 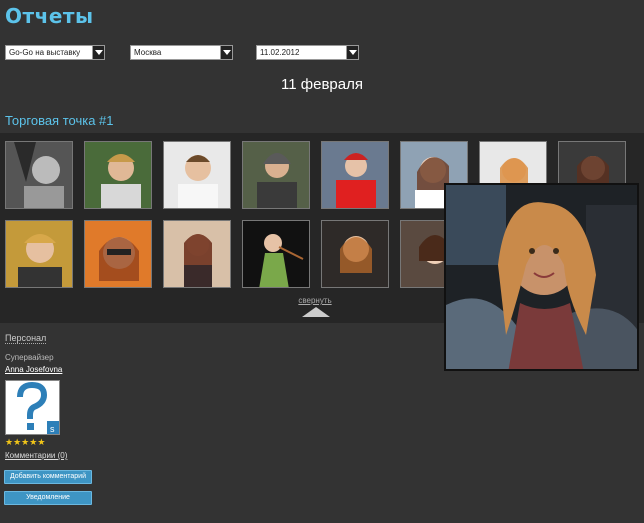 I want to click on photo-preview-image, so click(x=541, y=277).